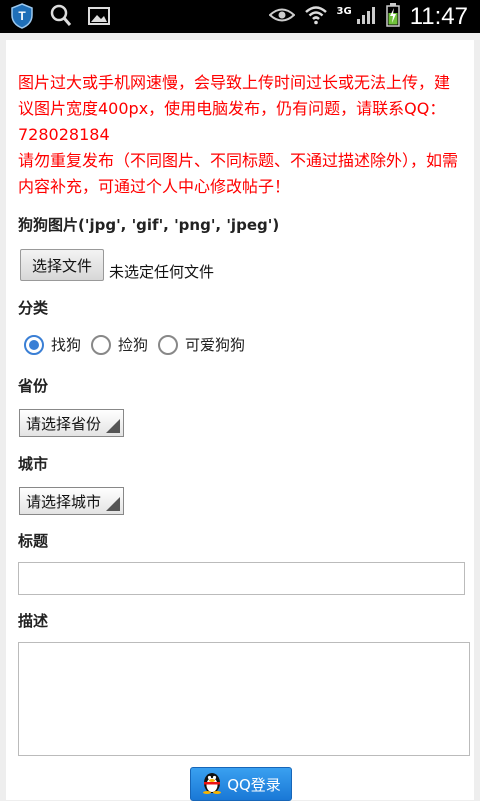  I want to click on status-bar-left: T, so click(60, 18).